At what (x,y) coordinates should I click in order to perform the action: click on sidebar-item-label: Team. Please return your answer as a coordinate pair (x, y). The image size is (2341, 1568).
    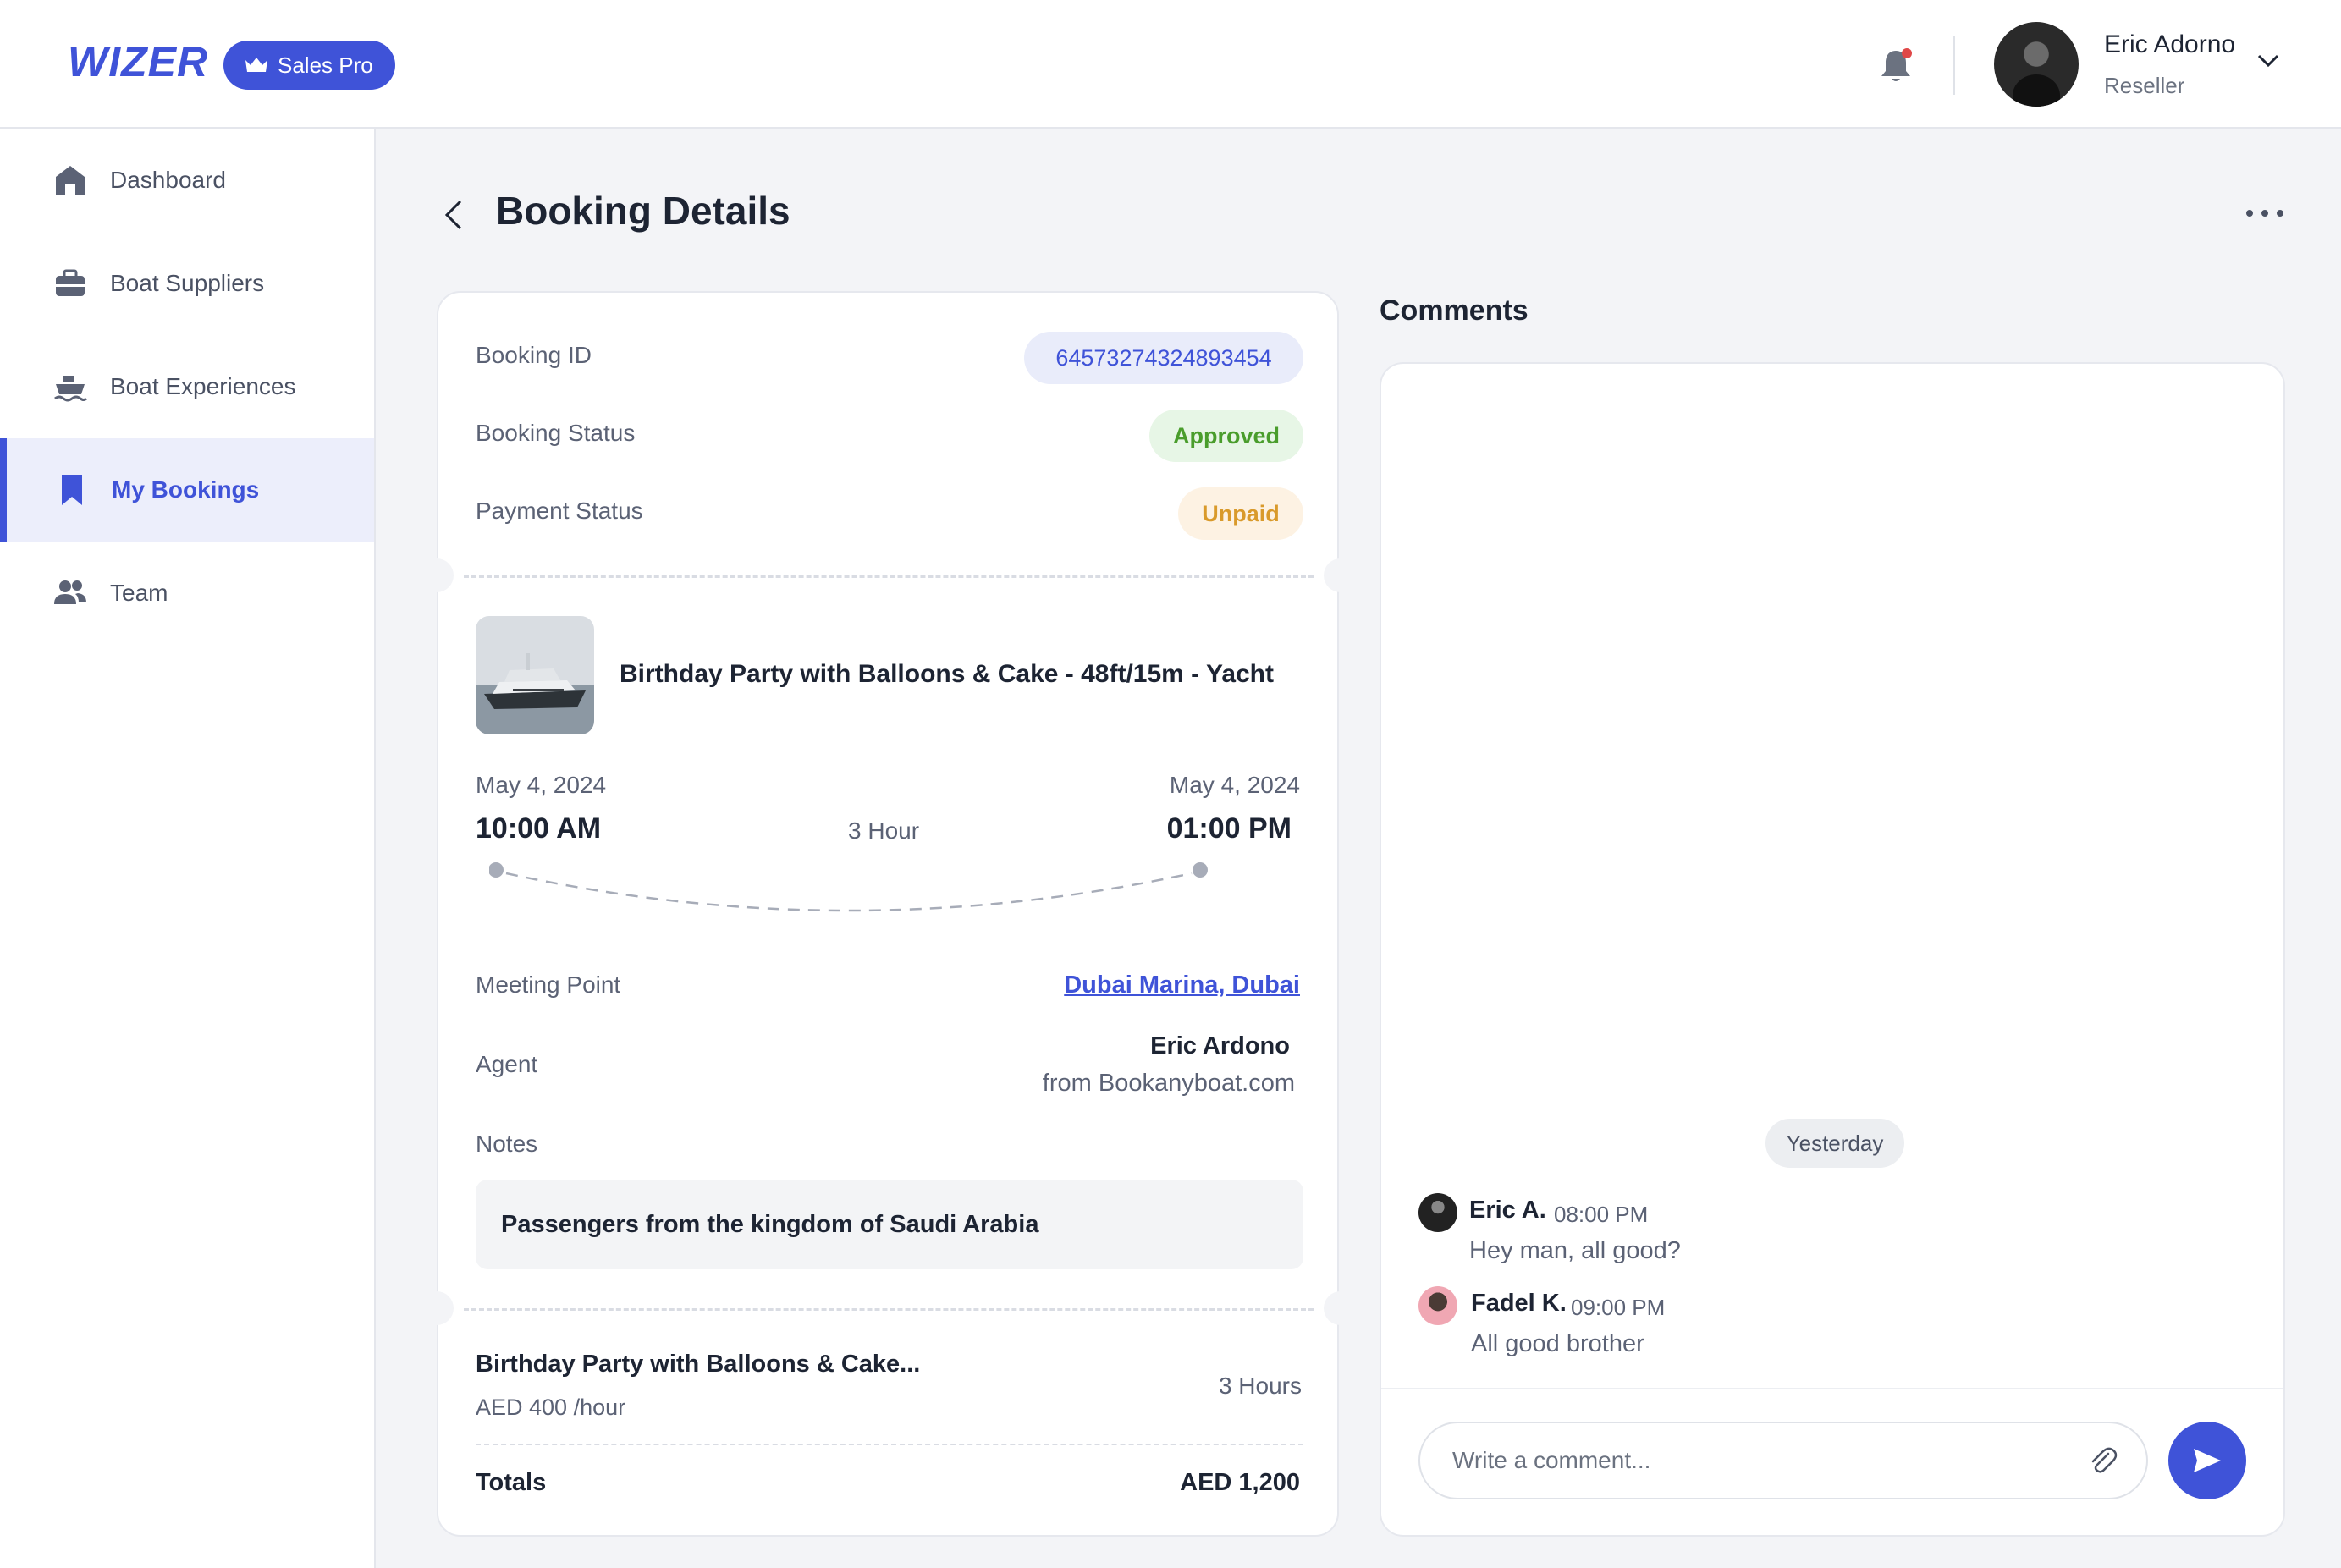
    Looking at the image, I should click on (139, 593).